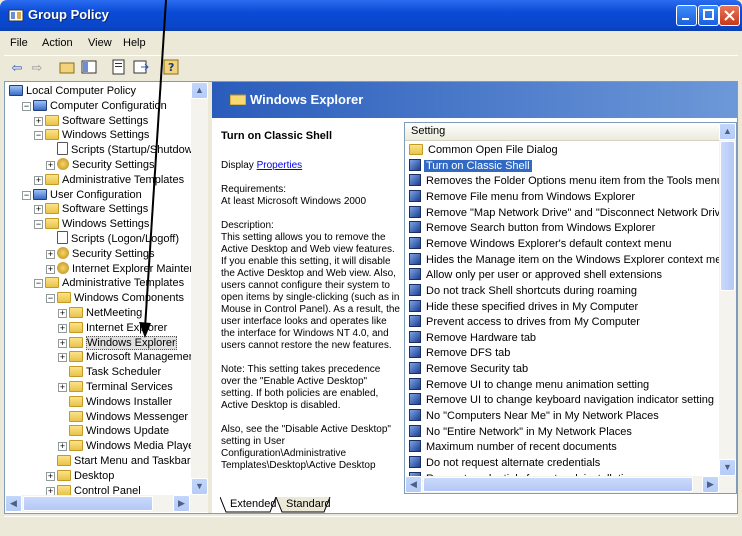  Describe the element at coordinates (253, 504) in the screenshot. I see `tab-extended: Extended` at that location.